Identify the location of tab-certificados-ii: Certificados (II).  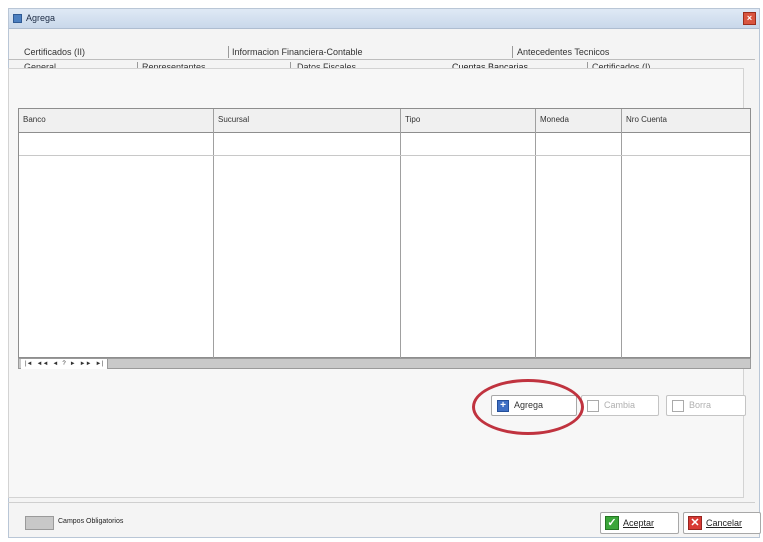
(54, 52).